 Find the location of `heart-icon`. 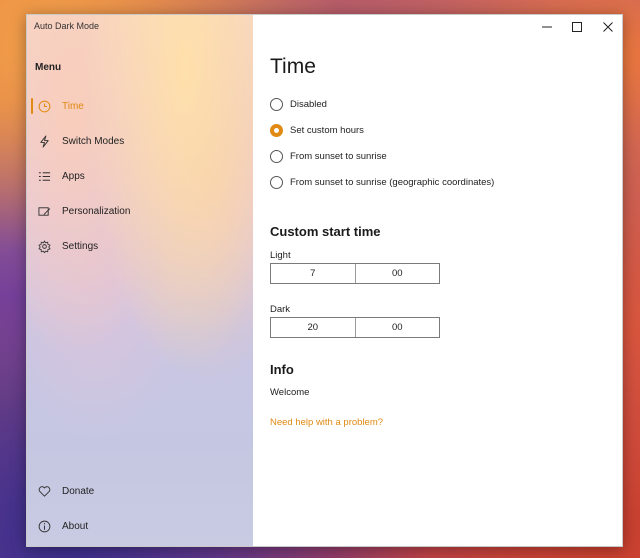

heart-icon is located at coordinates (44, 491).